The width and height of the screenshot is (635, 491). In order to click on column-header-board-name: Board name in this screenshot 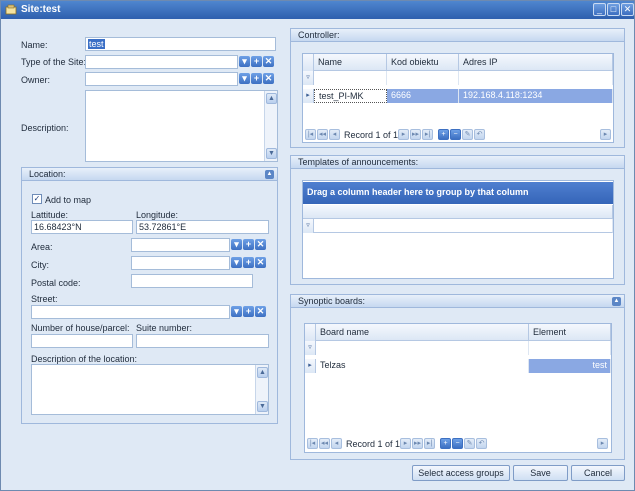, I will do `click(422, 332)`.